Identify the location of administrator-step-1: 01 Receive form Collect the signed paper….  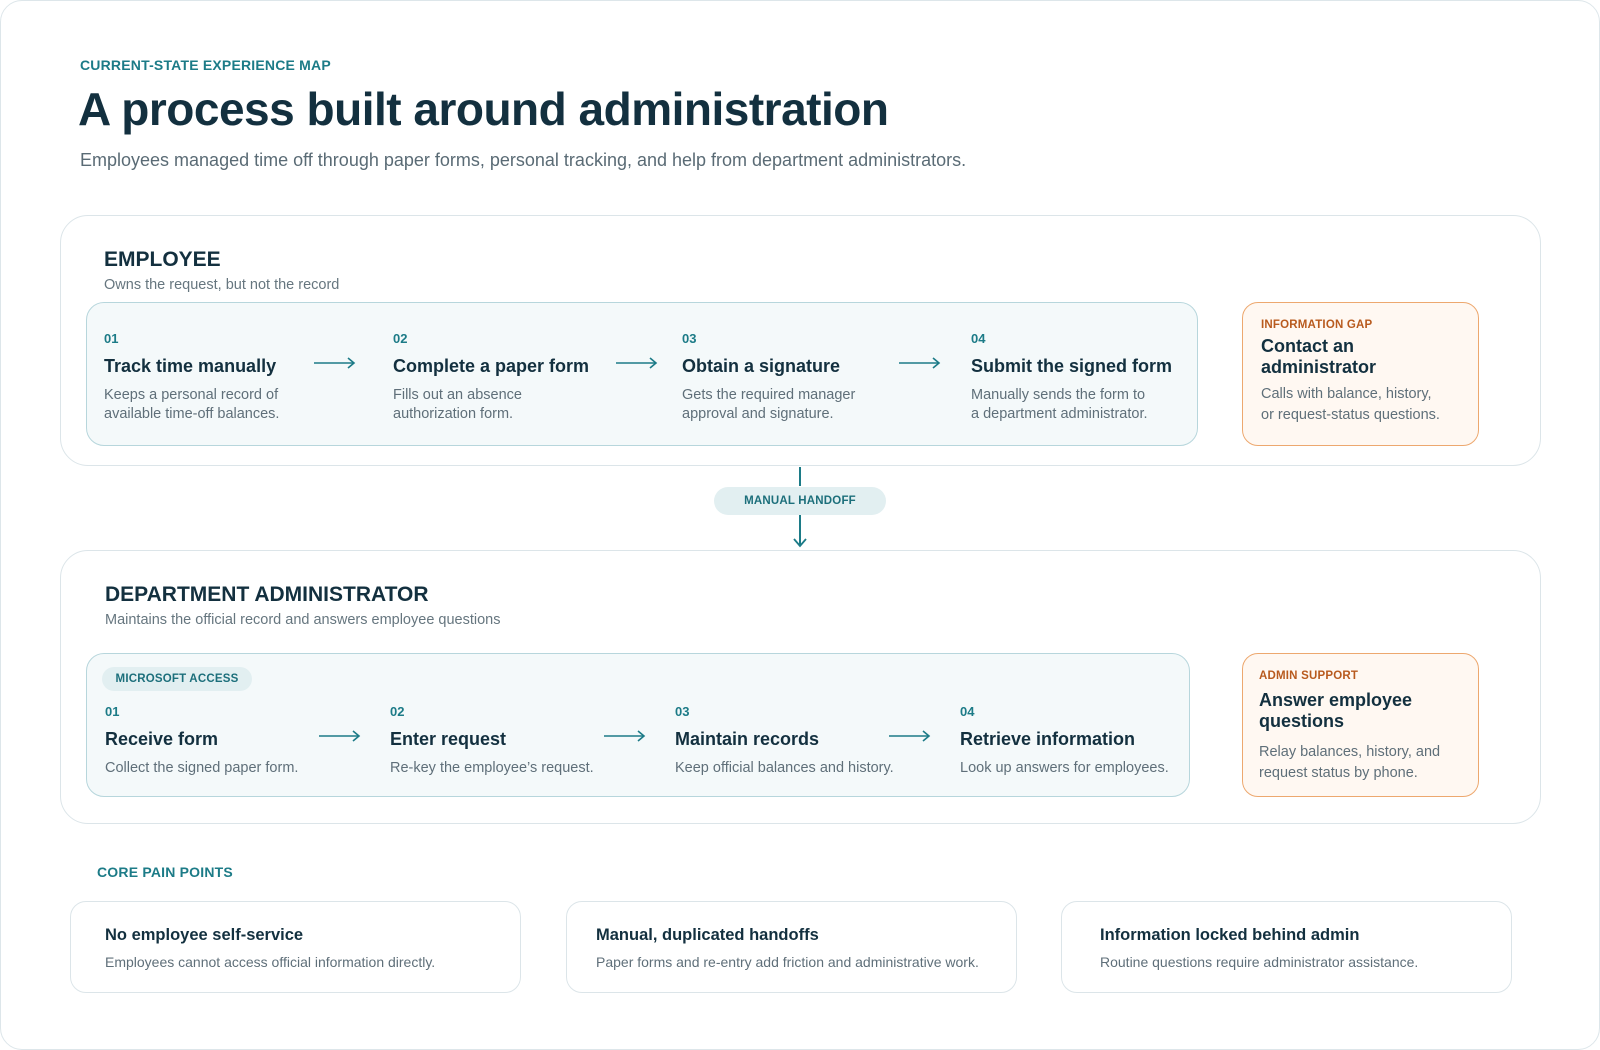
(201, 741).